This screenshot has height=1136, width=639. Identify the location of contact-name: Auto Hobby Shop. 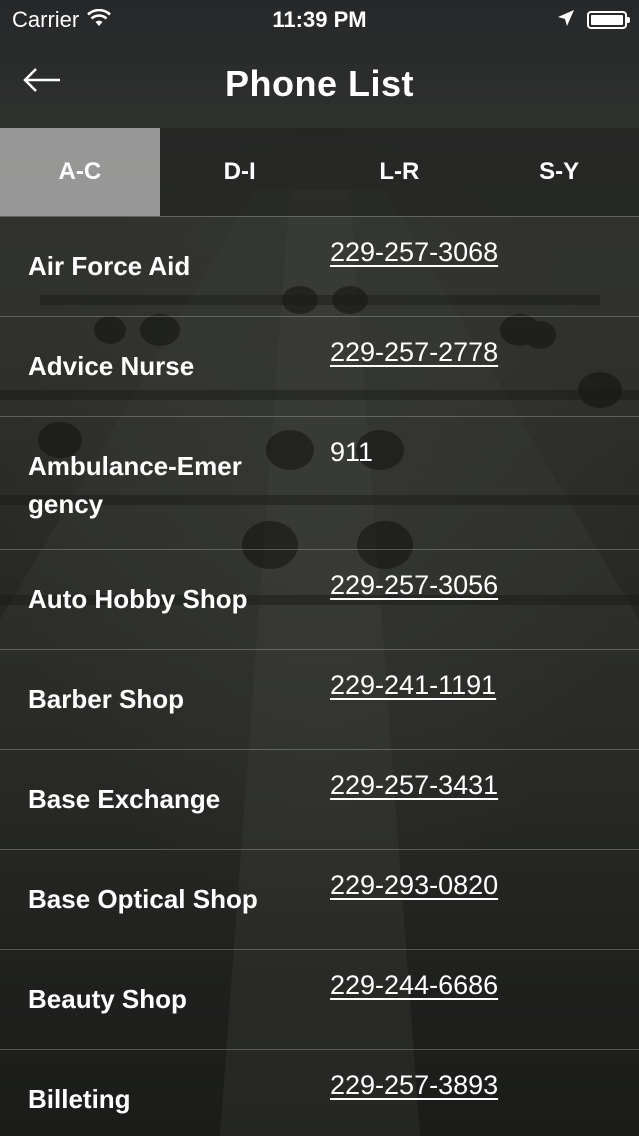
(138, 599).